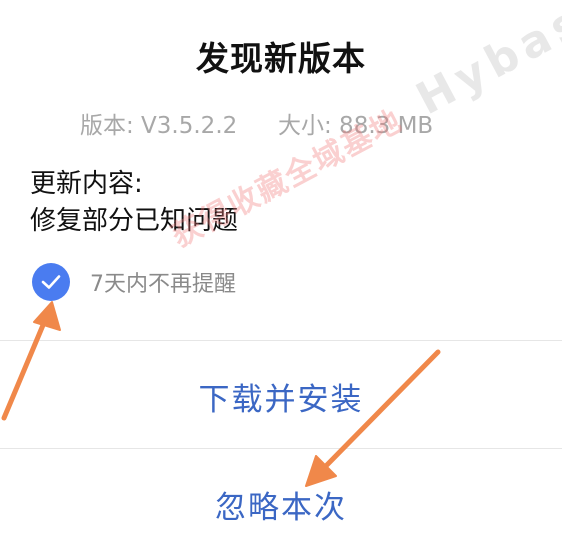  I want to click on install-button: 下载并安装, so click(281, 396).